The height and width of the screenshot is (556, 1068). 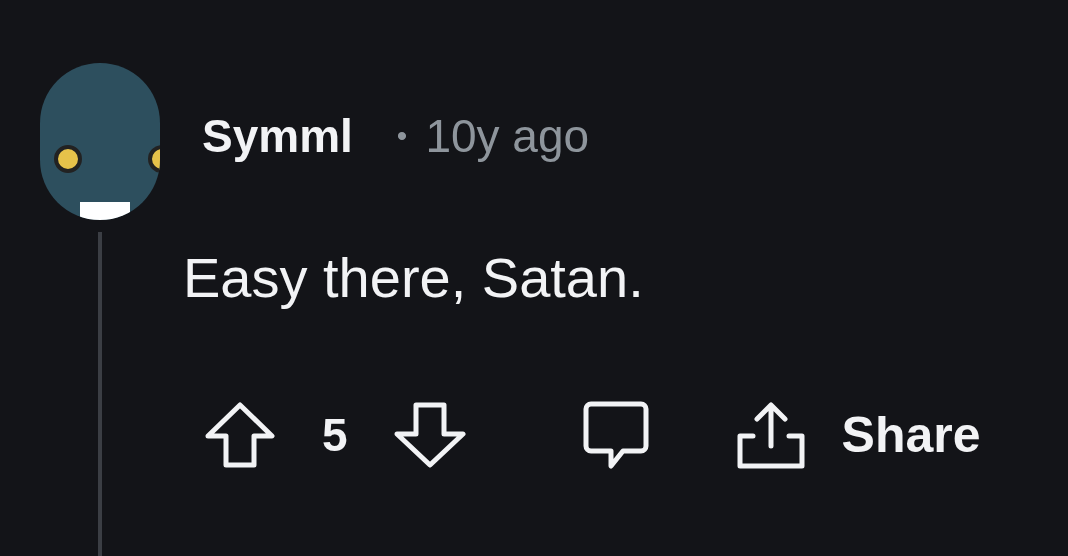 I want to click on comment-text: Easy there, Satan., so click(x=414, y=278).